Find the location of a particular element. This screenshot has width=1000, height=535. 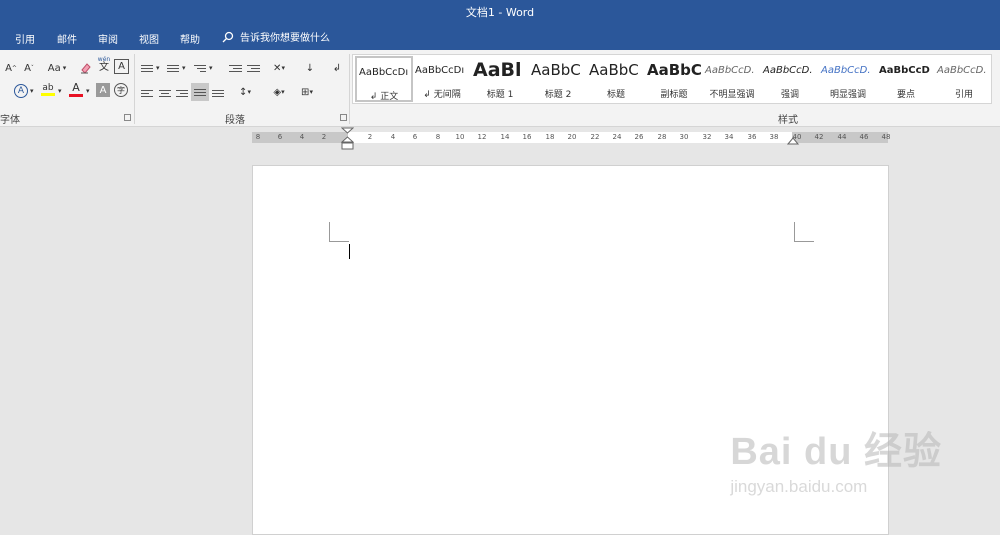

tab-mailings: 邮件 is located at coordinates (67, 38).